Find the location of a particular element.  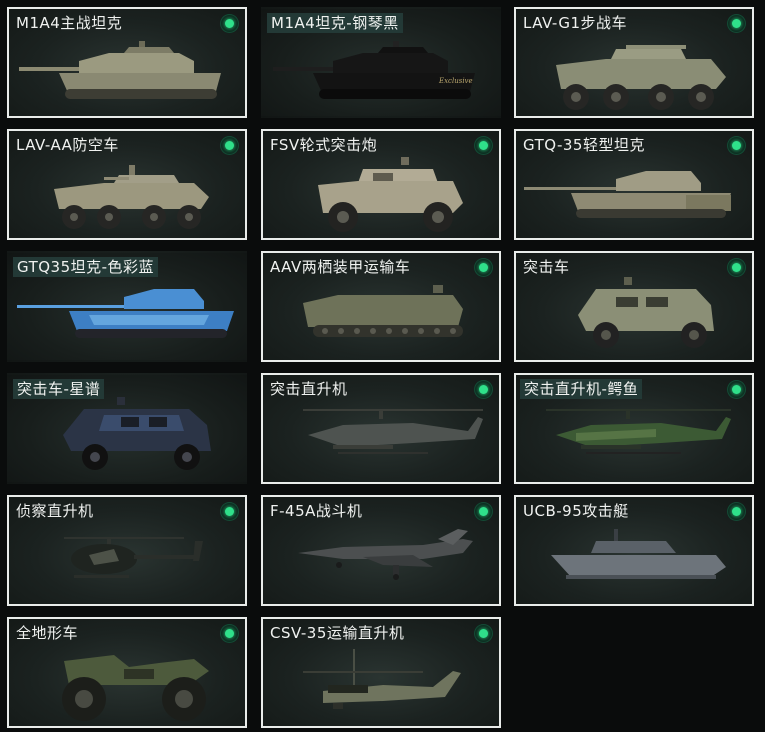

vehicle-card-m1a4: M1A4主战坦克 is located at coordinates (127, 62).